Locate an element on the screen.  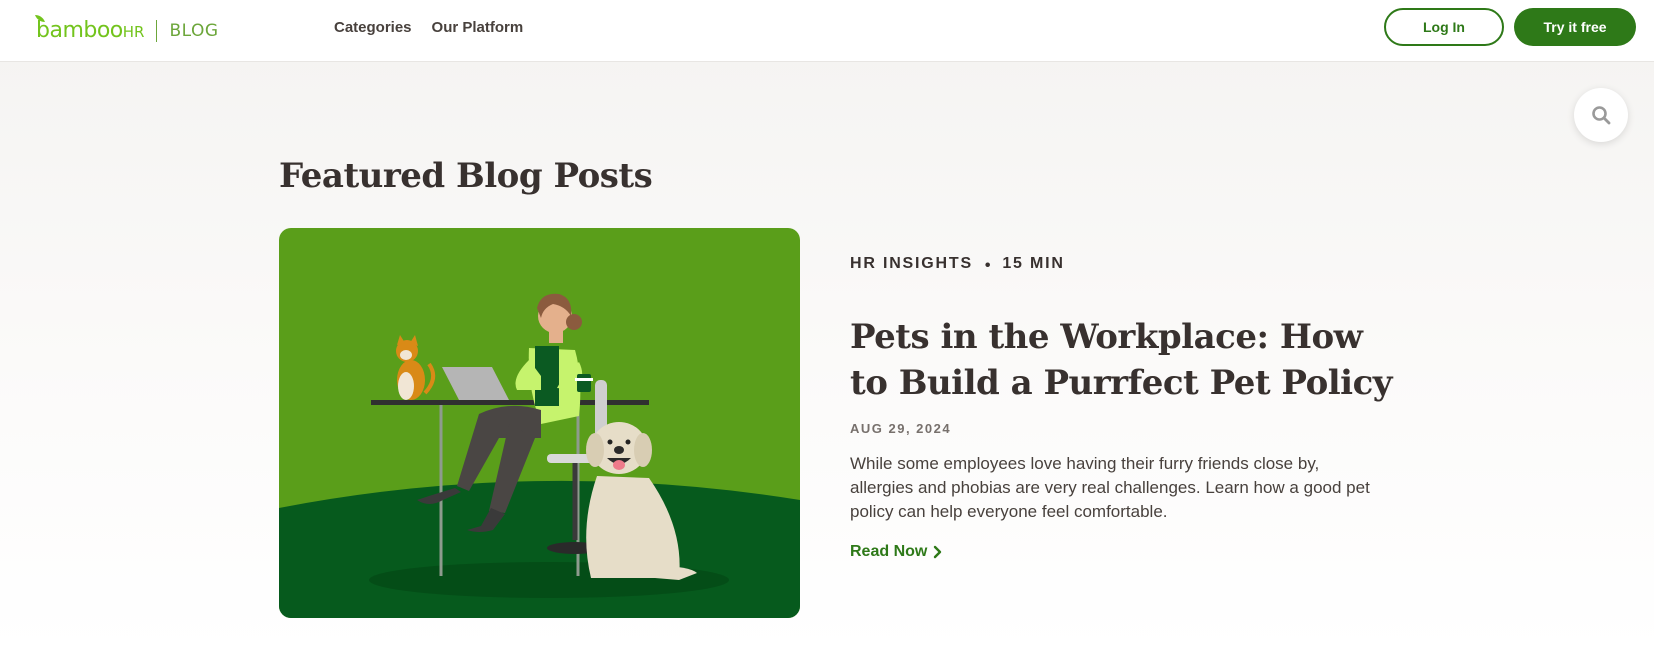
read-now-label: Read Now is located at coordinates (889, 551).